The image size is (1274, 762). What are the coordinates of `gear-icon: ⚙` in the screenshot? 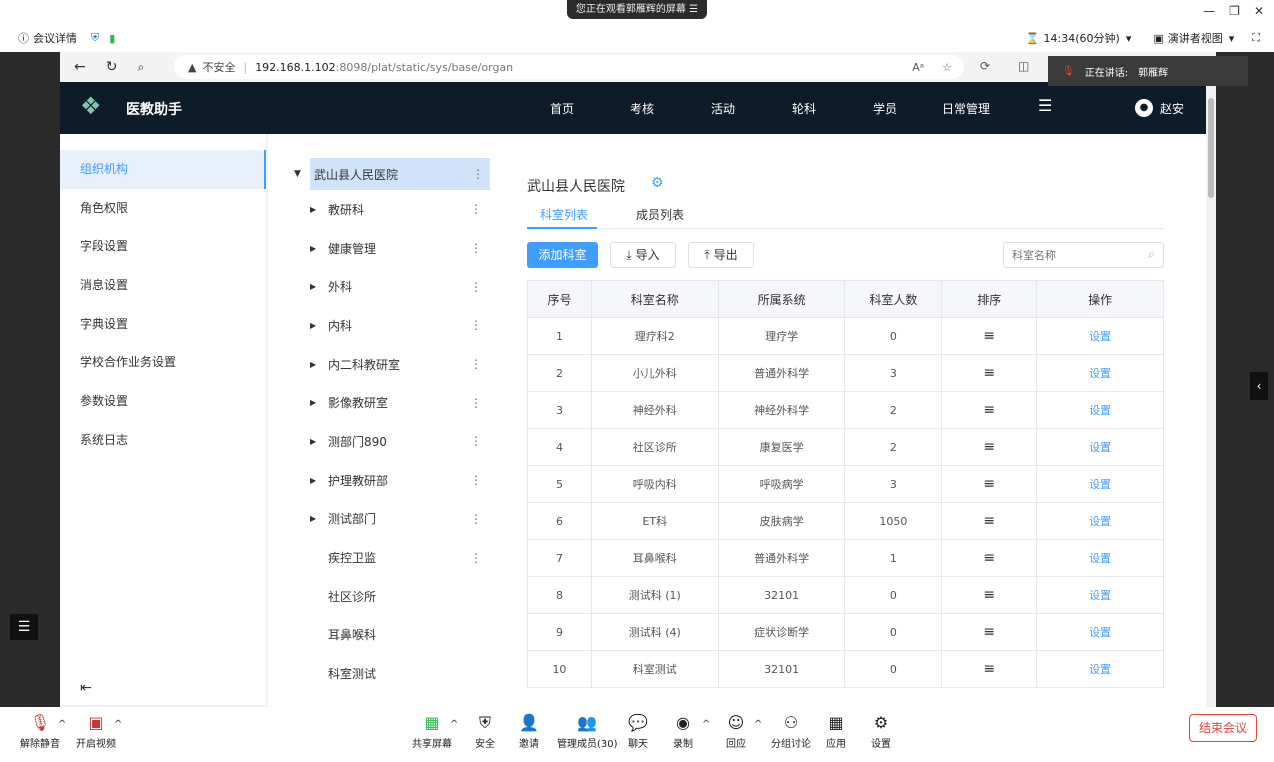 It's located at (657, 183).